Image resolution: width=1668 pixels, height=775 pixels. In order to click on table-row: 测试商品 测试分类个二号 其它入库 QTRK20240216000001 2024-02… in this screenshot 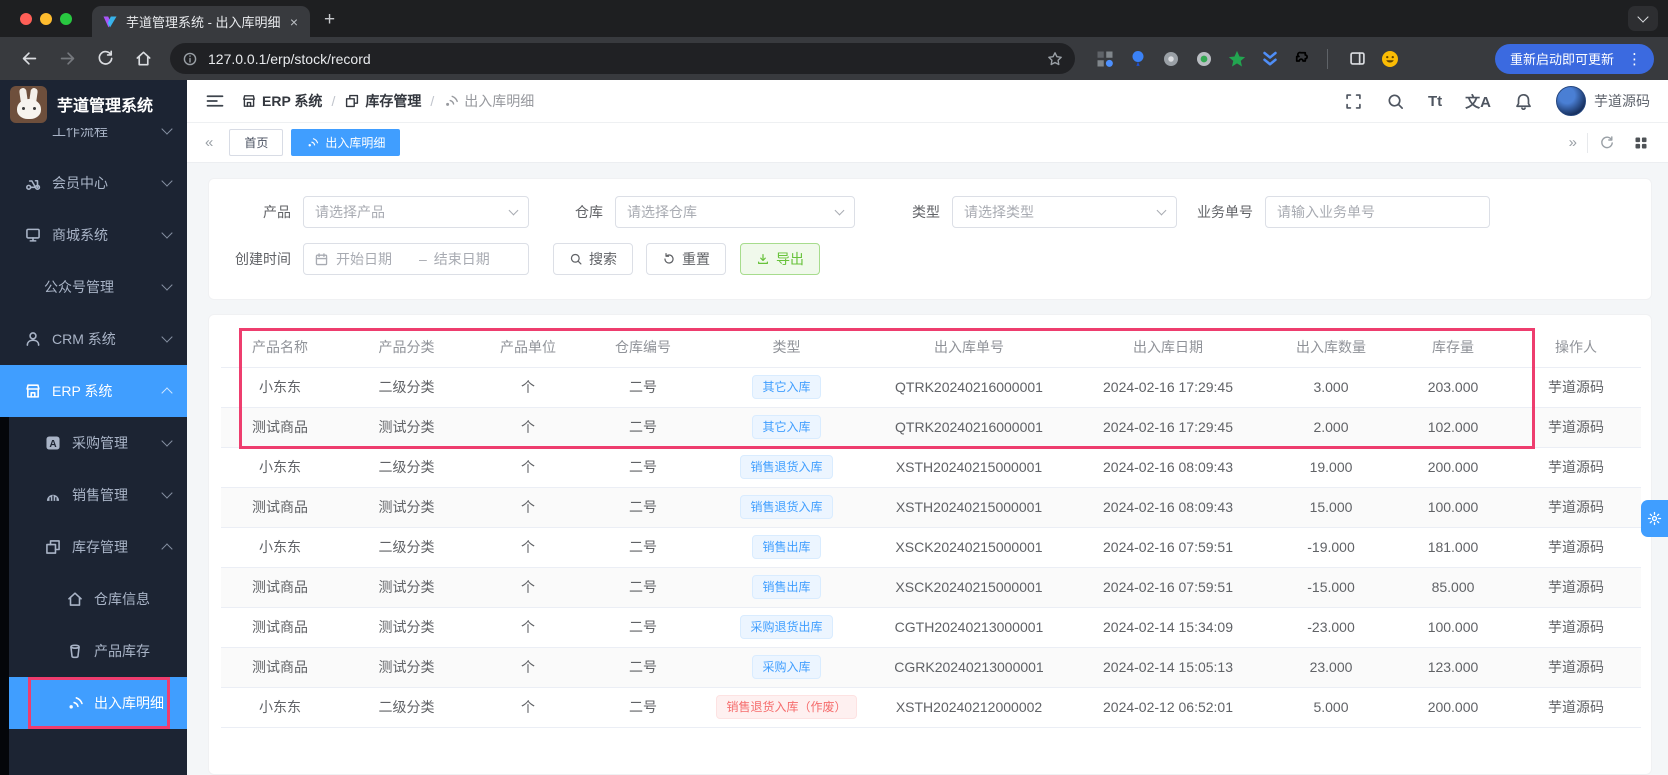, I will do `click(931, 427)`.